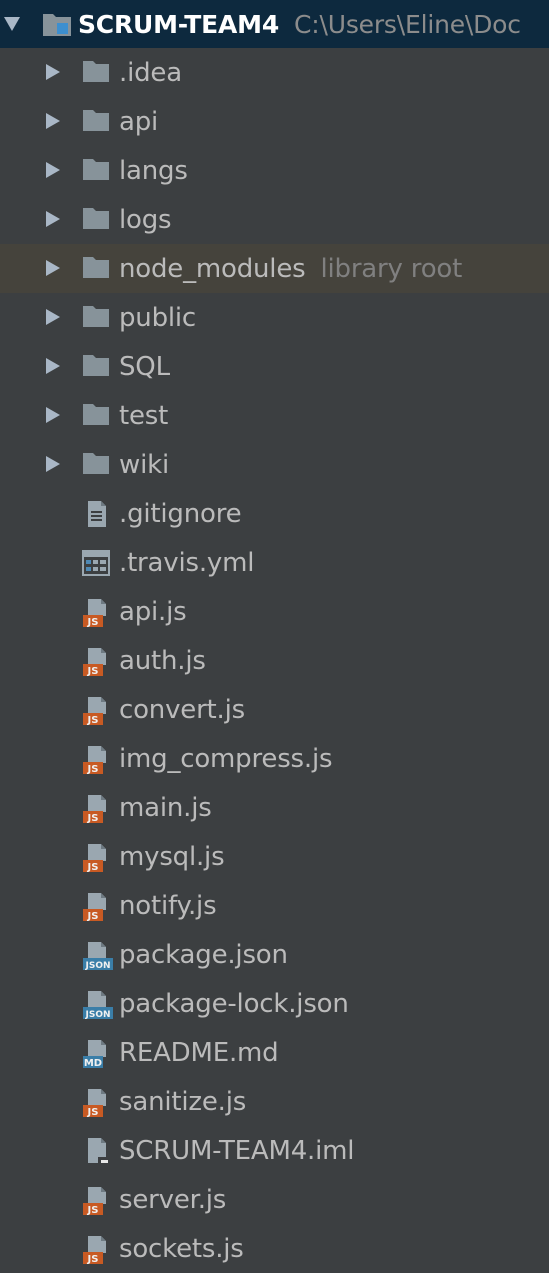 The width and height of the screenshot is (549, 1273). I want to click on file-name: SCRUM-TEAM4.iml, so click(237, 1150).